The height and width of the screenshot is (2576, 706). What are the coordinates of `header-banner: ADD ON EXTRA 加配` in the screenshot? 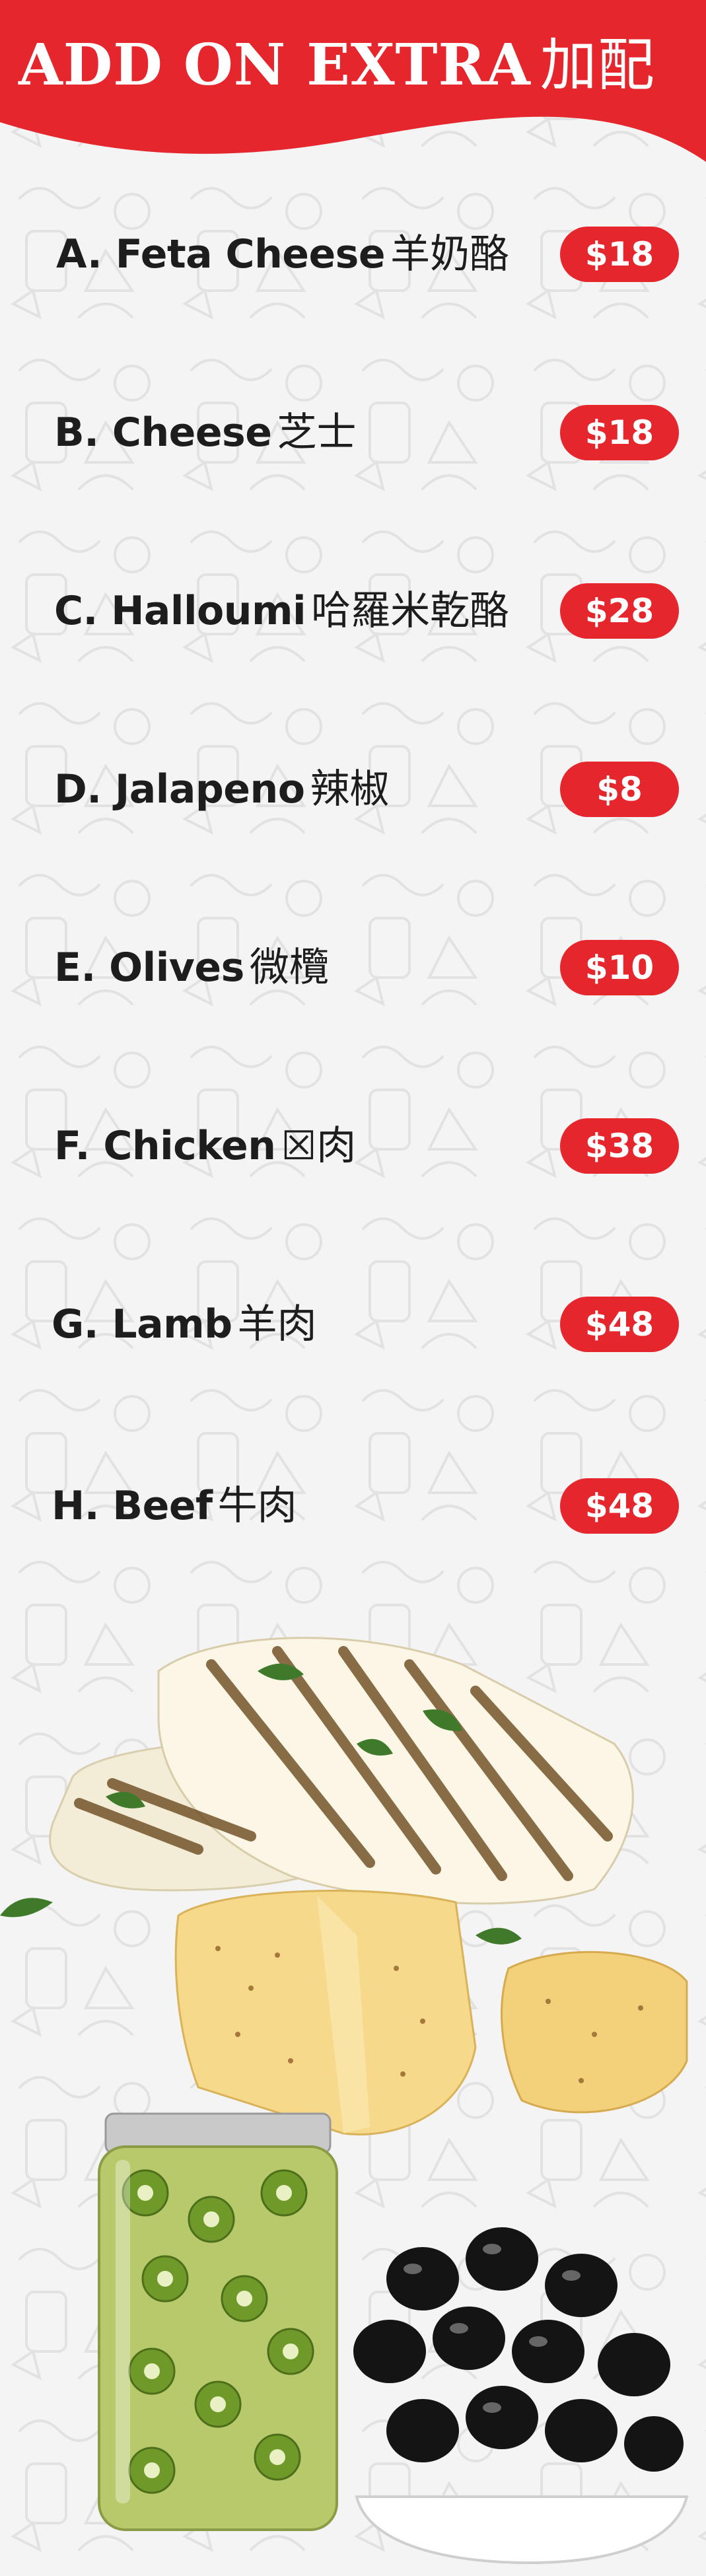 It's located at (353, 81).